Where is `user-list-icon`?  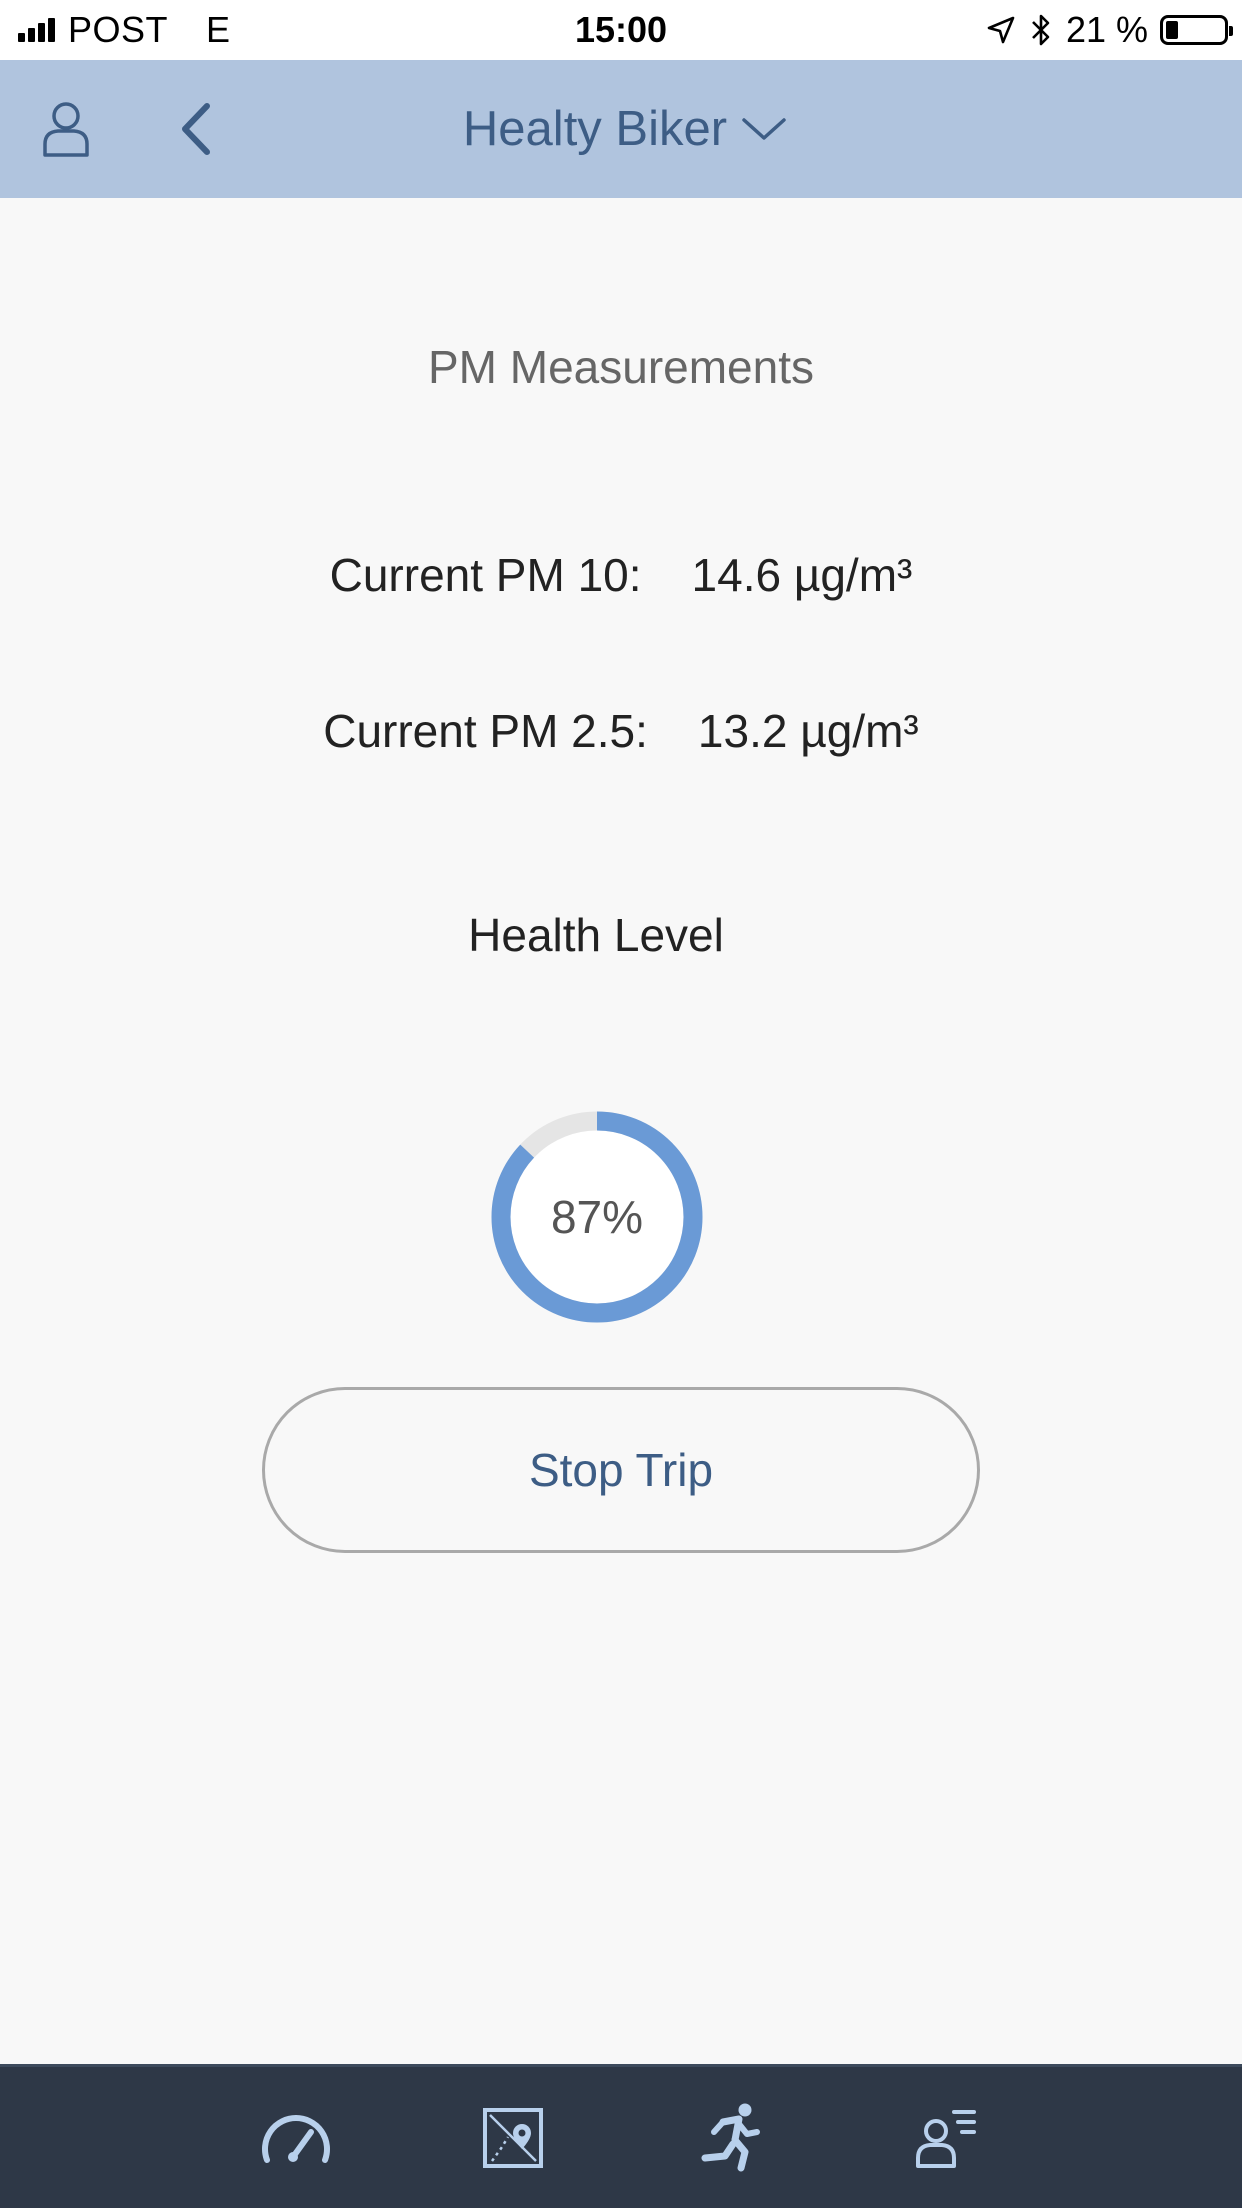
user-list-icon is located at coordinates (946, 2138).